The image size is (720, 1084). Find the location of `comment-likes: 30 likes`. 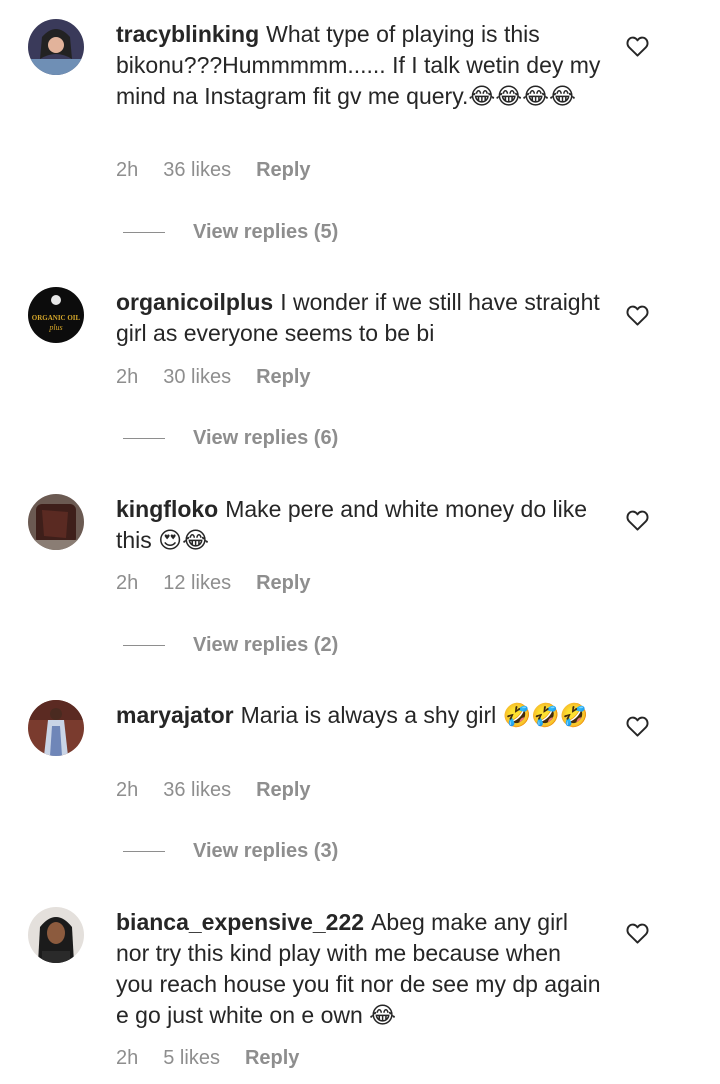

comment-likes: 30 likes is located at coordinates (197, 377).